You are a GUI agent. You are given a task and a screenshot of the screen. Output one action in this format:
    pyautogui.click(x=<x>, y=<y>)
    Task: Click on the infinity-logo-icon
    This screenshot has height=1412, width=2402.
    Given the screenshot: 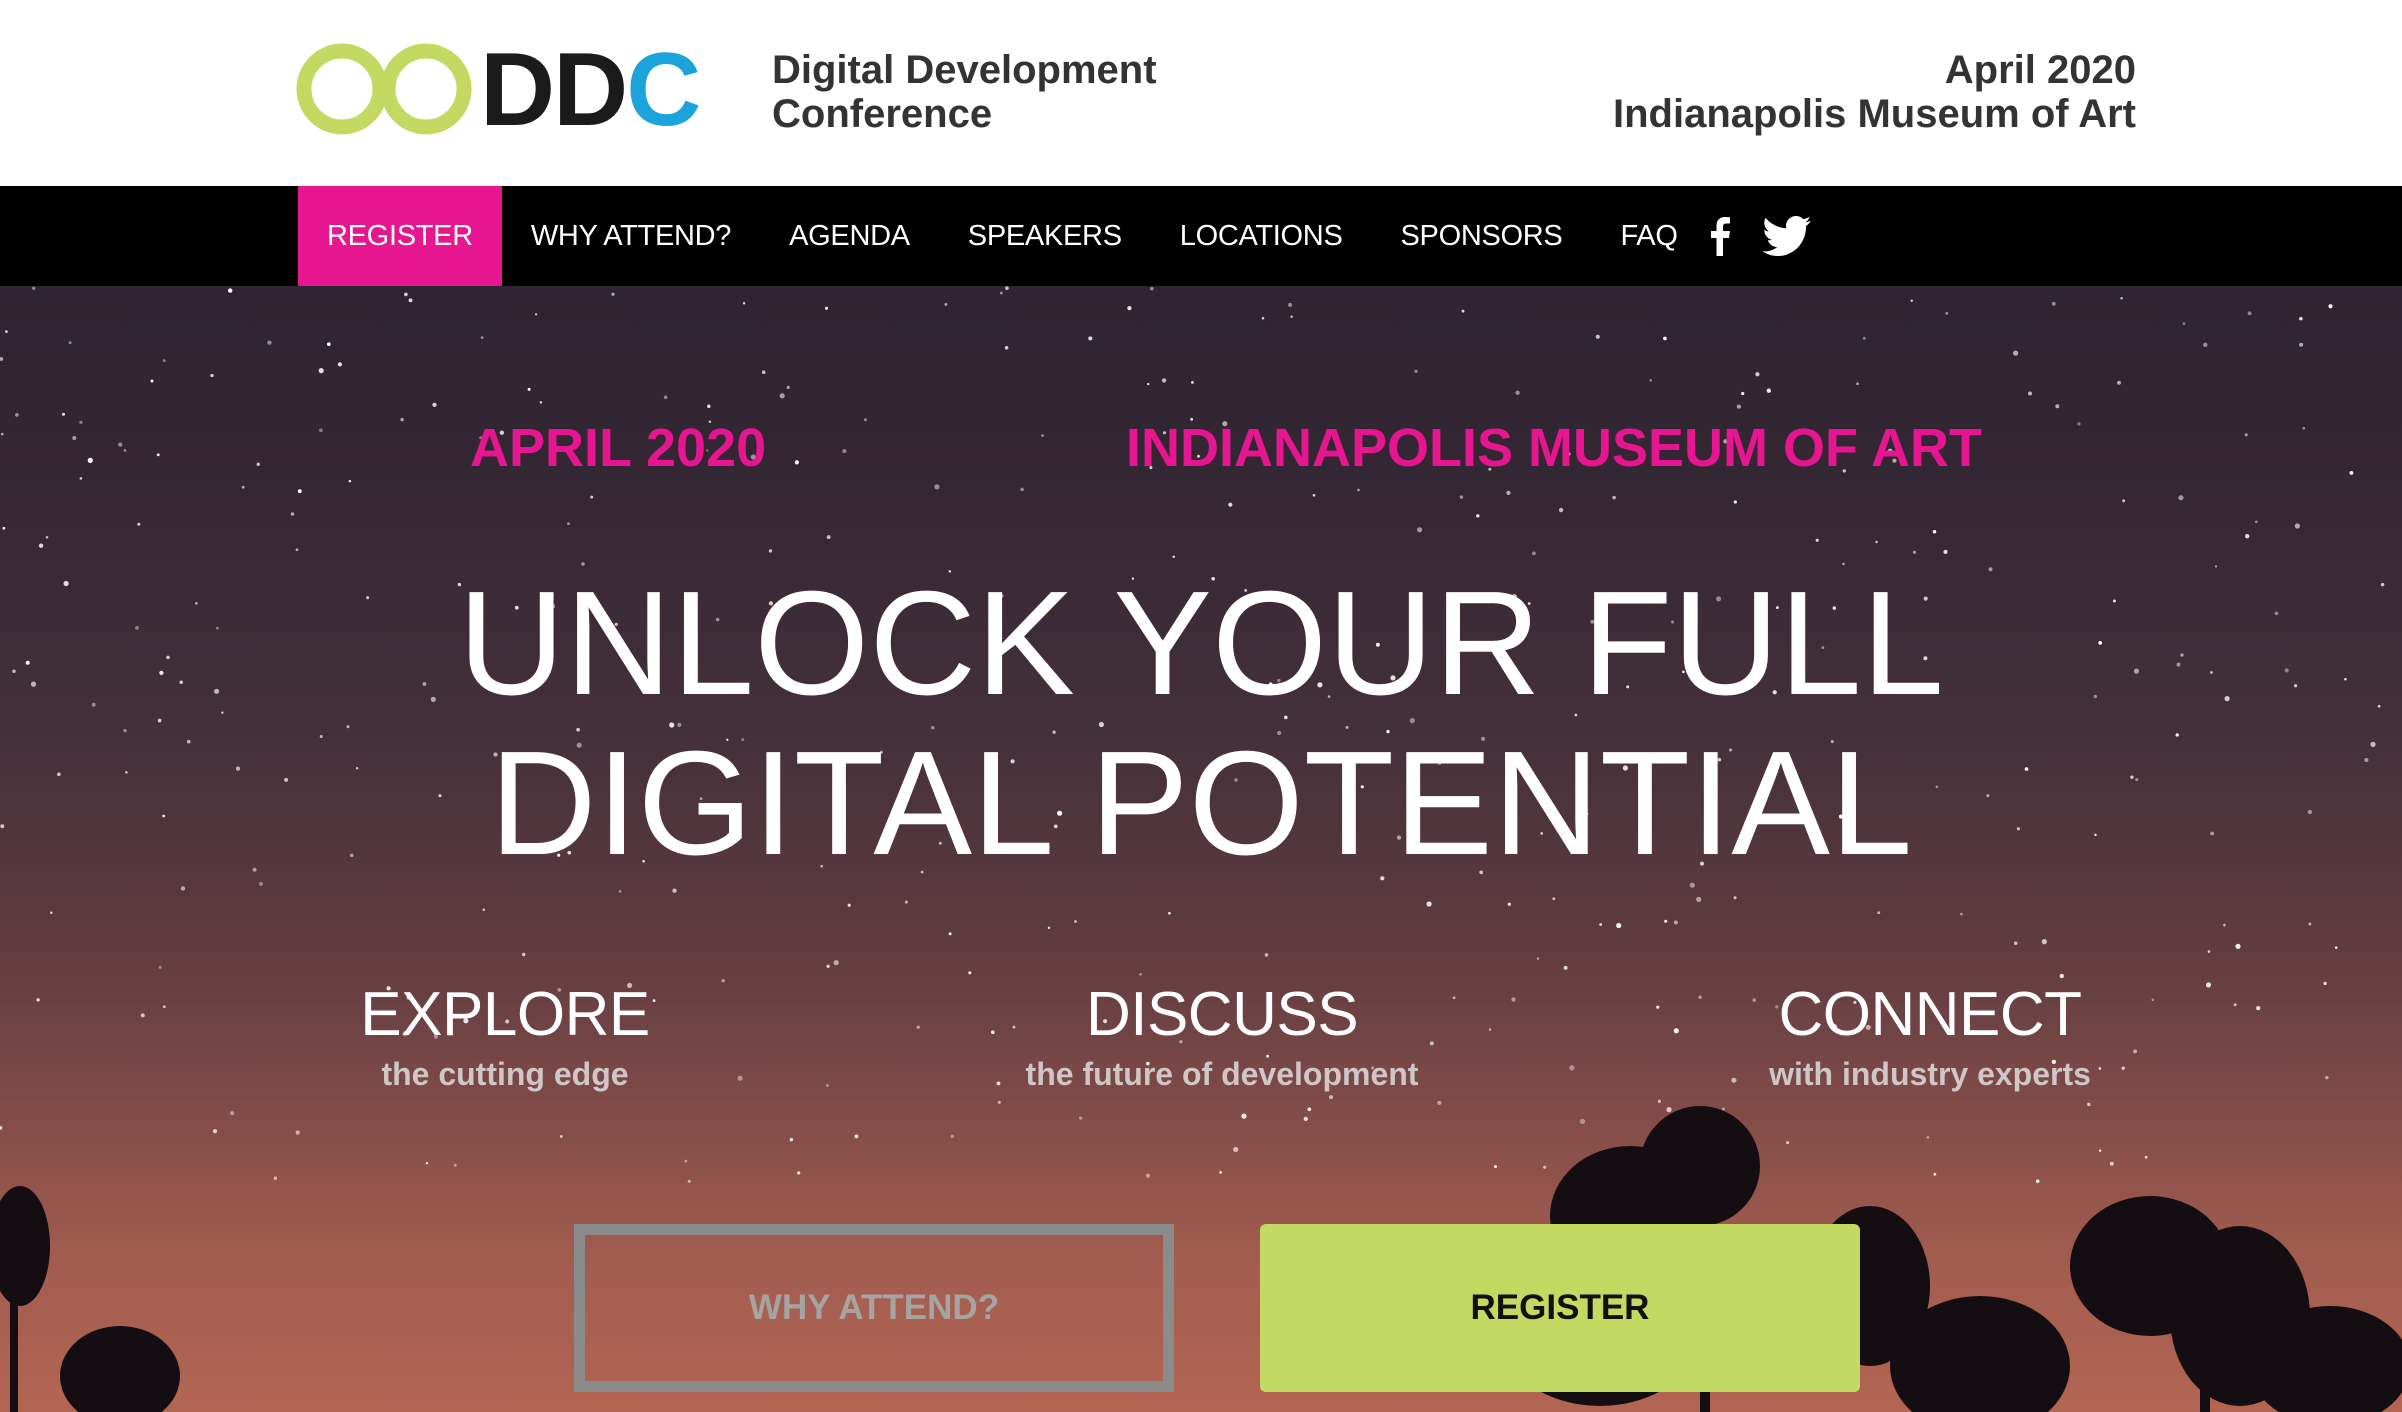 What is the action you would take?
    pyautogui.click(x=384, y=89)
    